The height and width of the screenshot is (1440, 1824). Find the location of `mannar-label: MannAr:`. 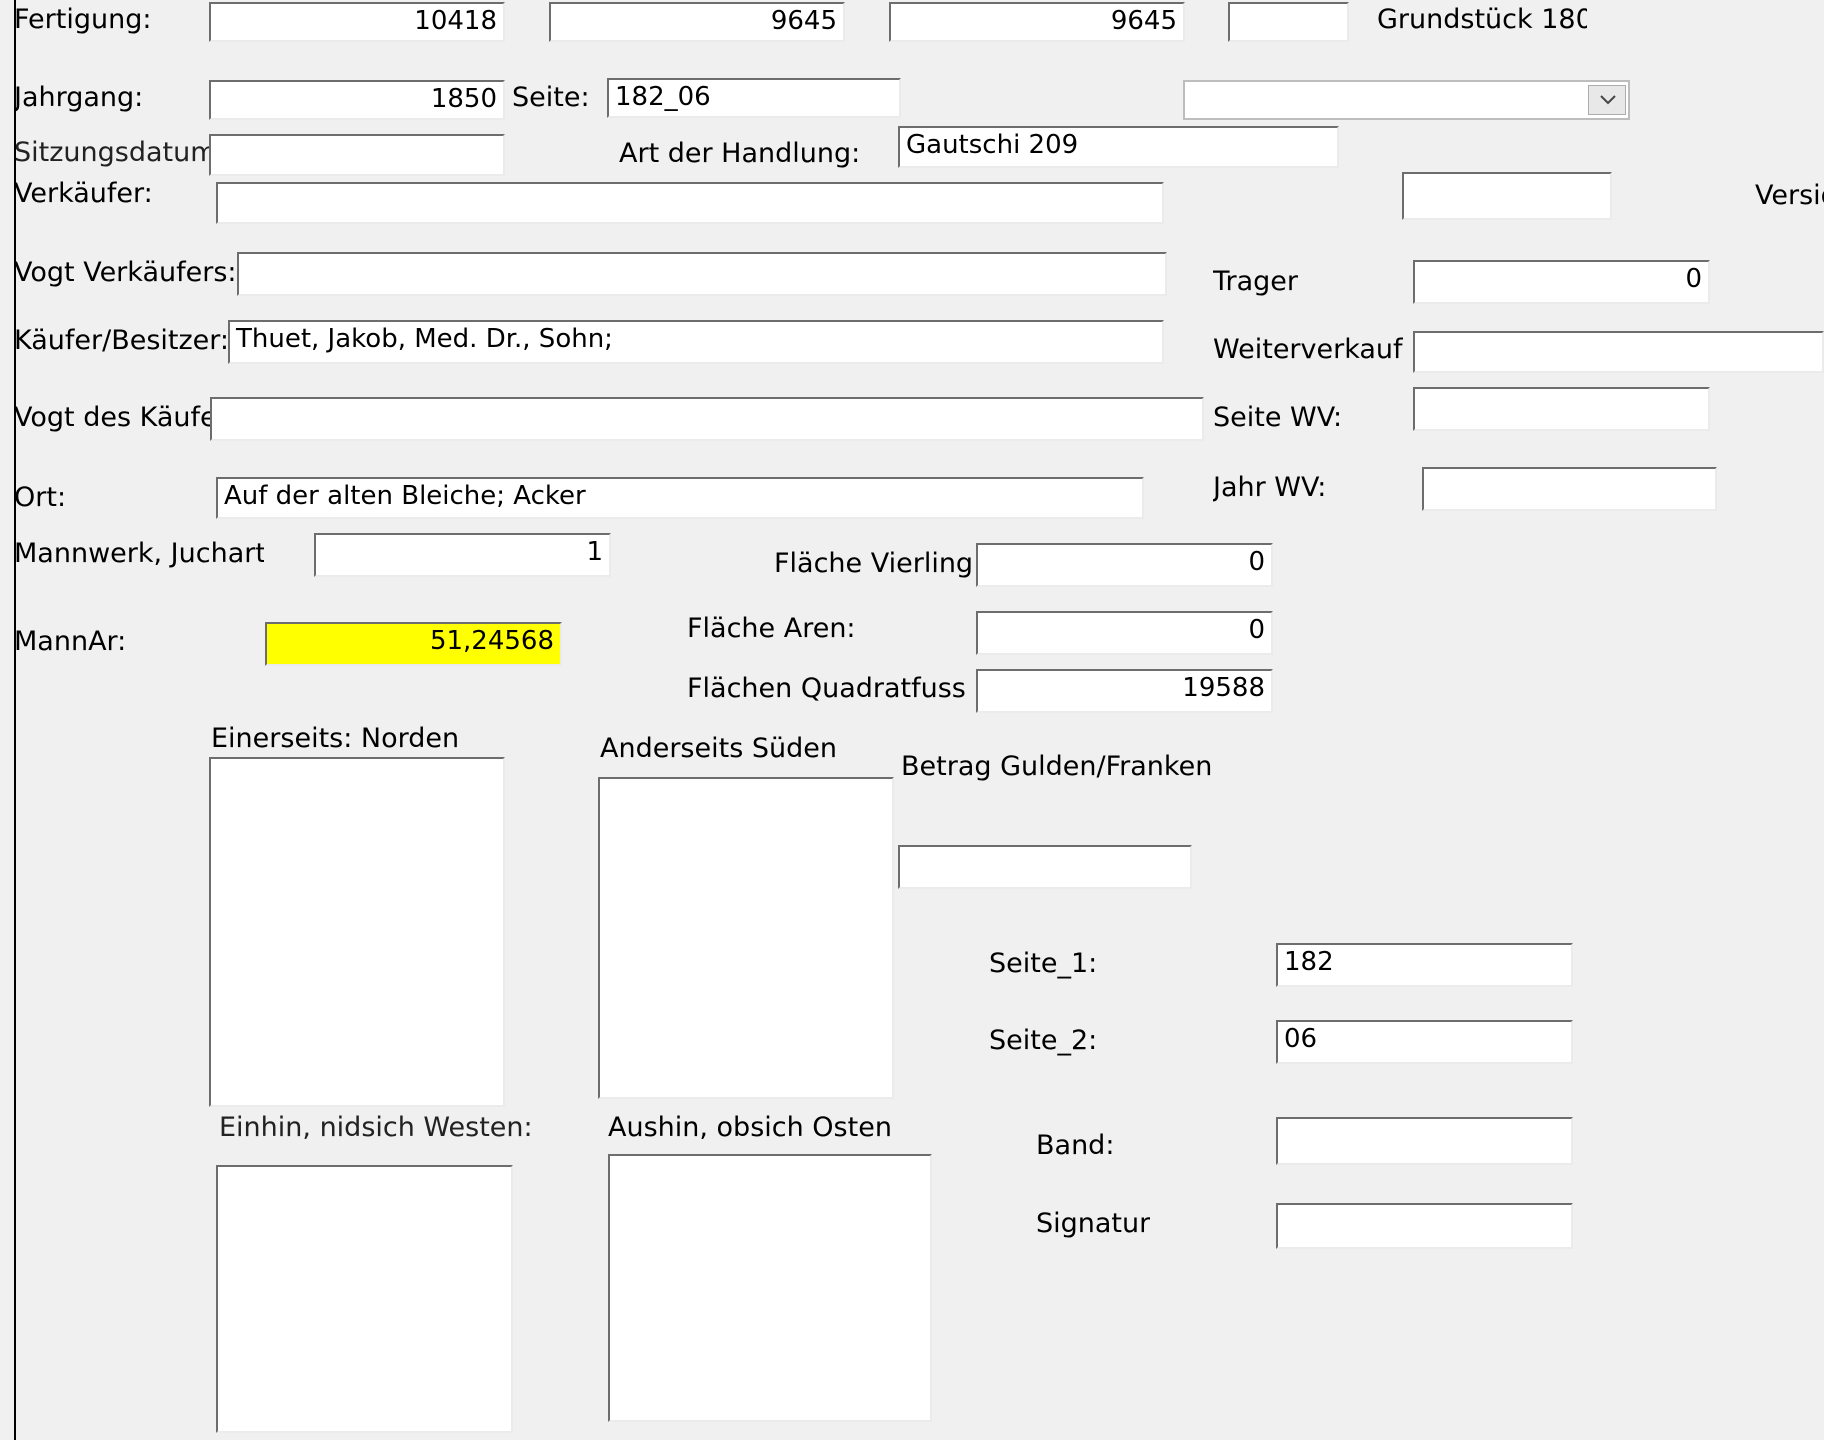

mannar-label: MannAr: is located at coordinates (70, 641).